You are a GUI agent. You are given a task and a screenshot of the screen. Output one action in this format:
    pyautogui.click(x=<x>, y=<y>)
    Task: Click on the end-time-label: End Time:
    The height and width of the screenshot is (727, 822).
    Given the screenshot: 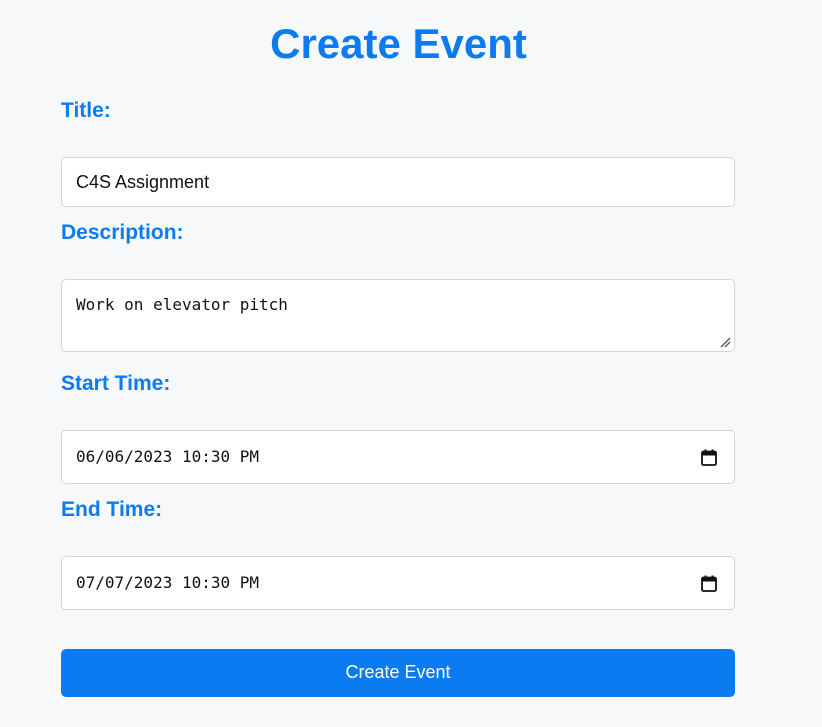 What is the action you would take?
    pyautogui.click(x=112, y=509)
    